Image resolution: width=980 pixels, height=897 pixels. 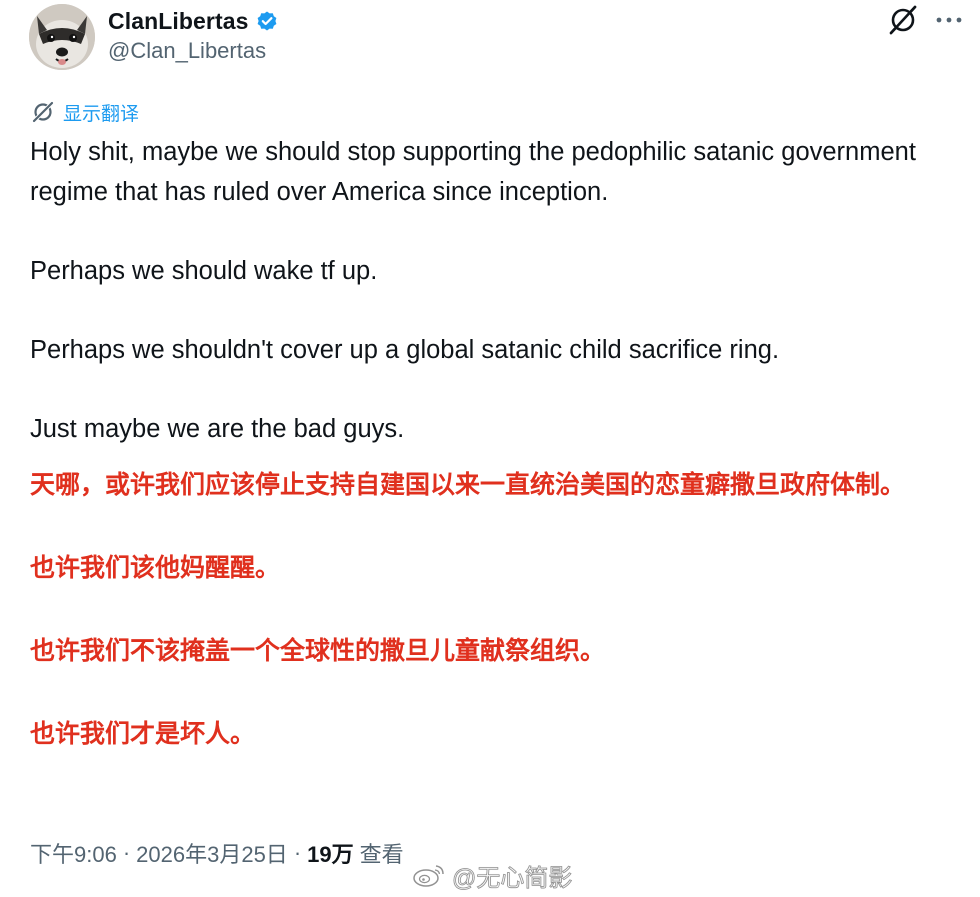 What do you see at coordinates (212, 853) in the screenshot?
I see `tweet-date: 2026年3月25日` at bounding box center [212, 853].